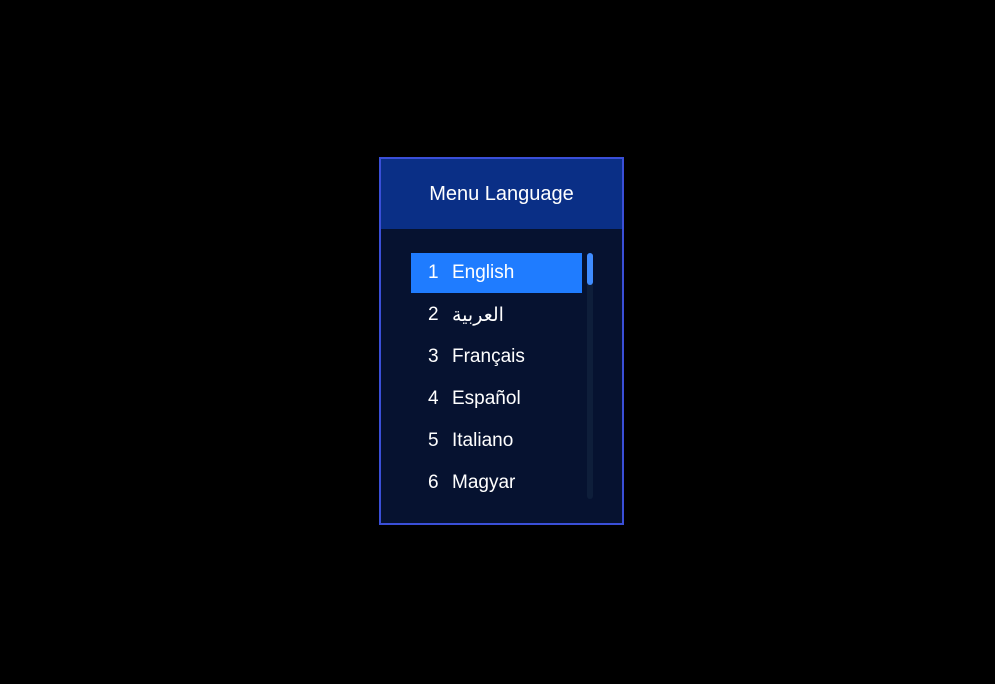 The height and width of the screenshot is (684, 995). I want to click on dialog-header: Menu Language, so click(501, 194).